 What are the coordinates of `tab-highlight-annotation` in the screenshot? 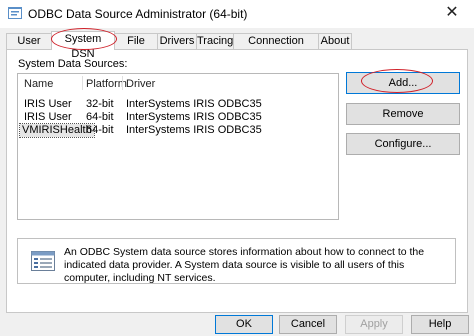 It's located at (84, 39).